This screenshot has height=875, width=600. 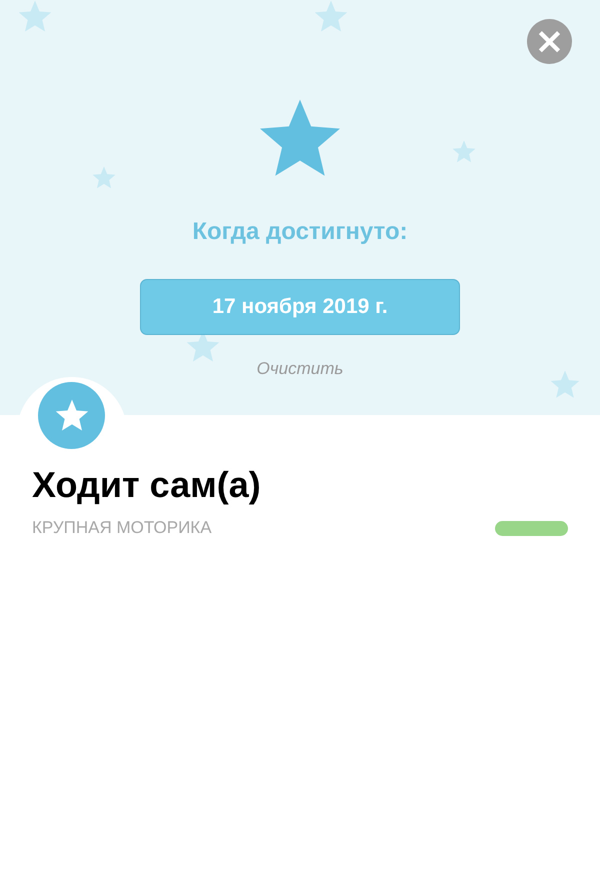 I want to click on clear-link: Очистить, so click(x=300, y=368).